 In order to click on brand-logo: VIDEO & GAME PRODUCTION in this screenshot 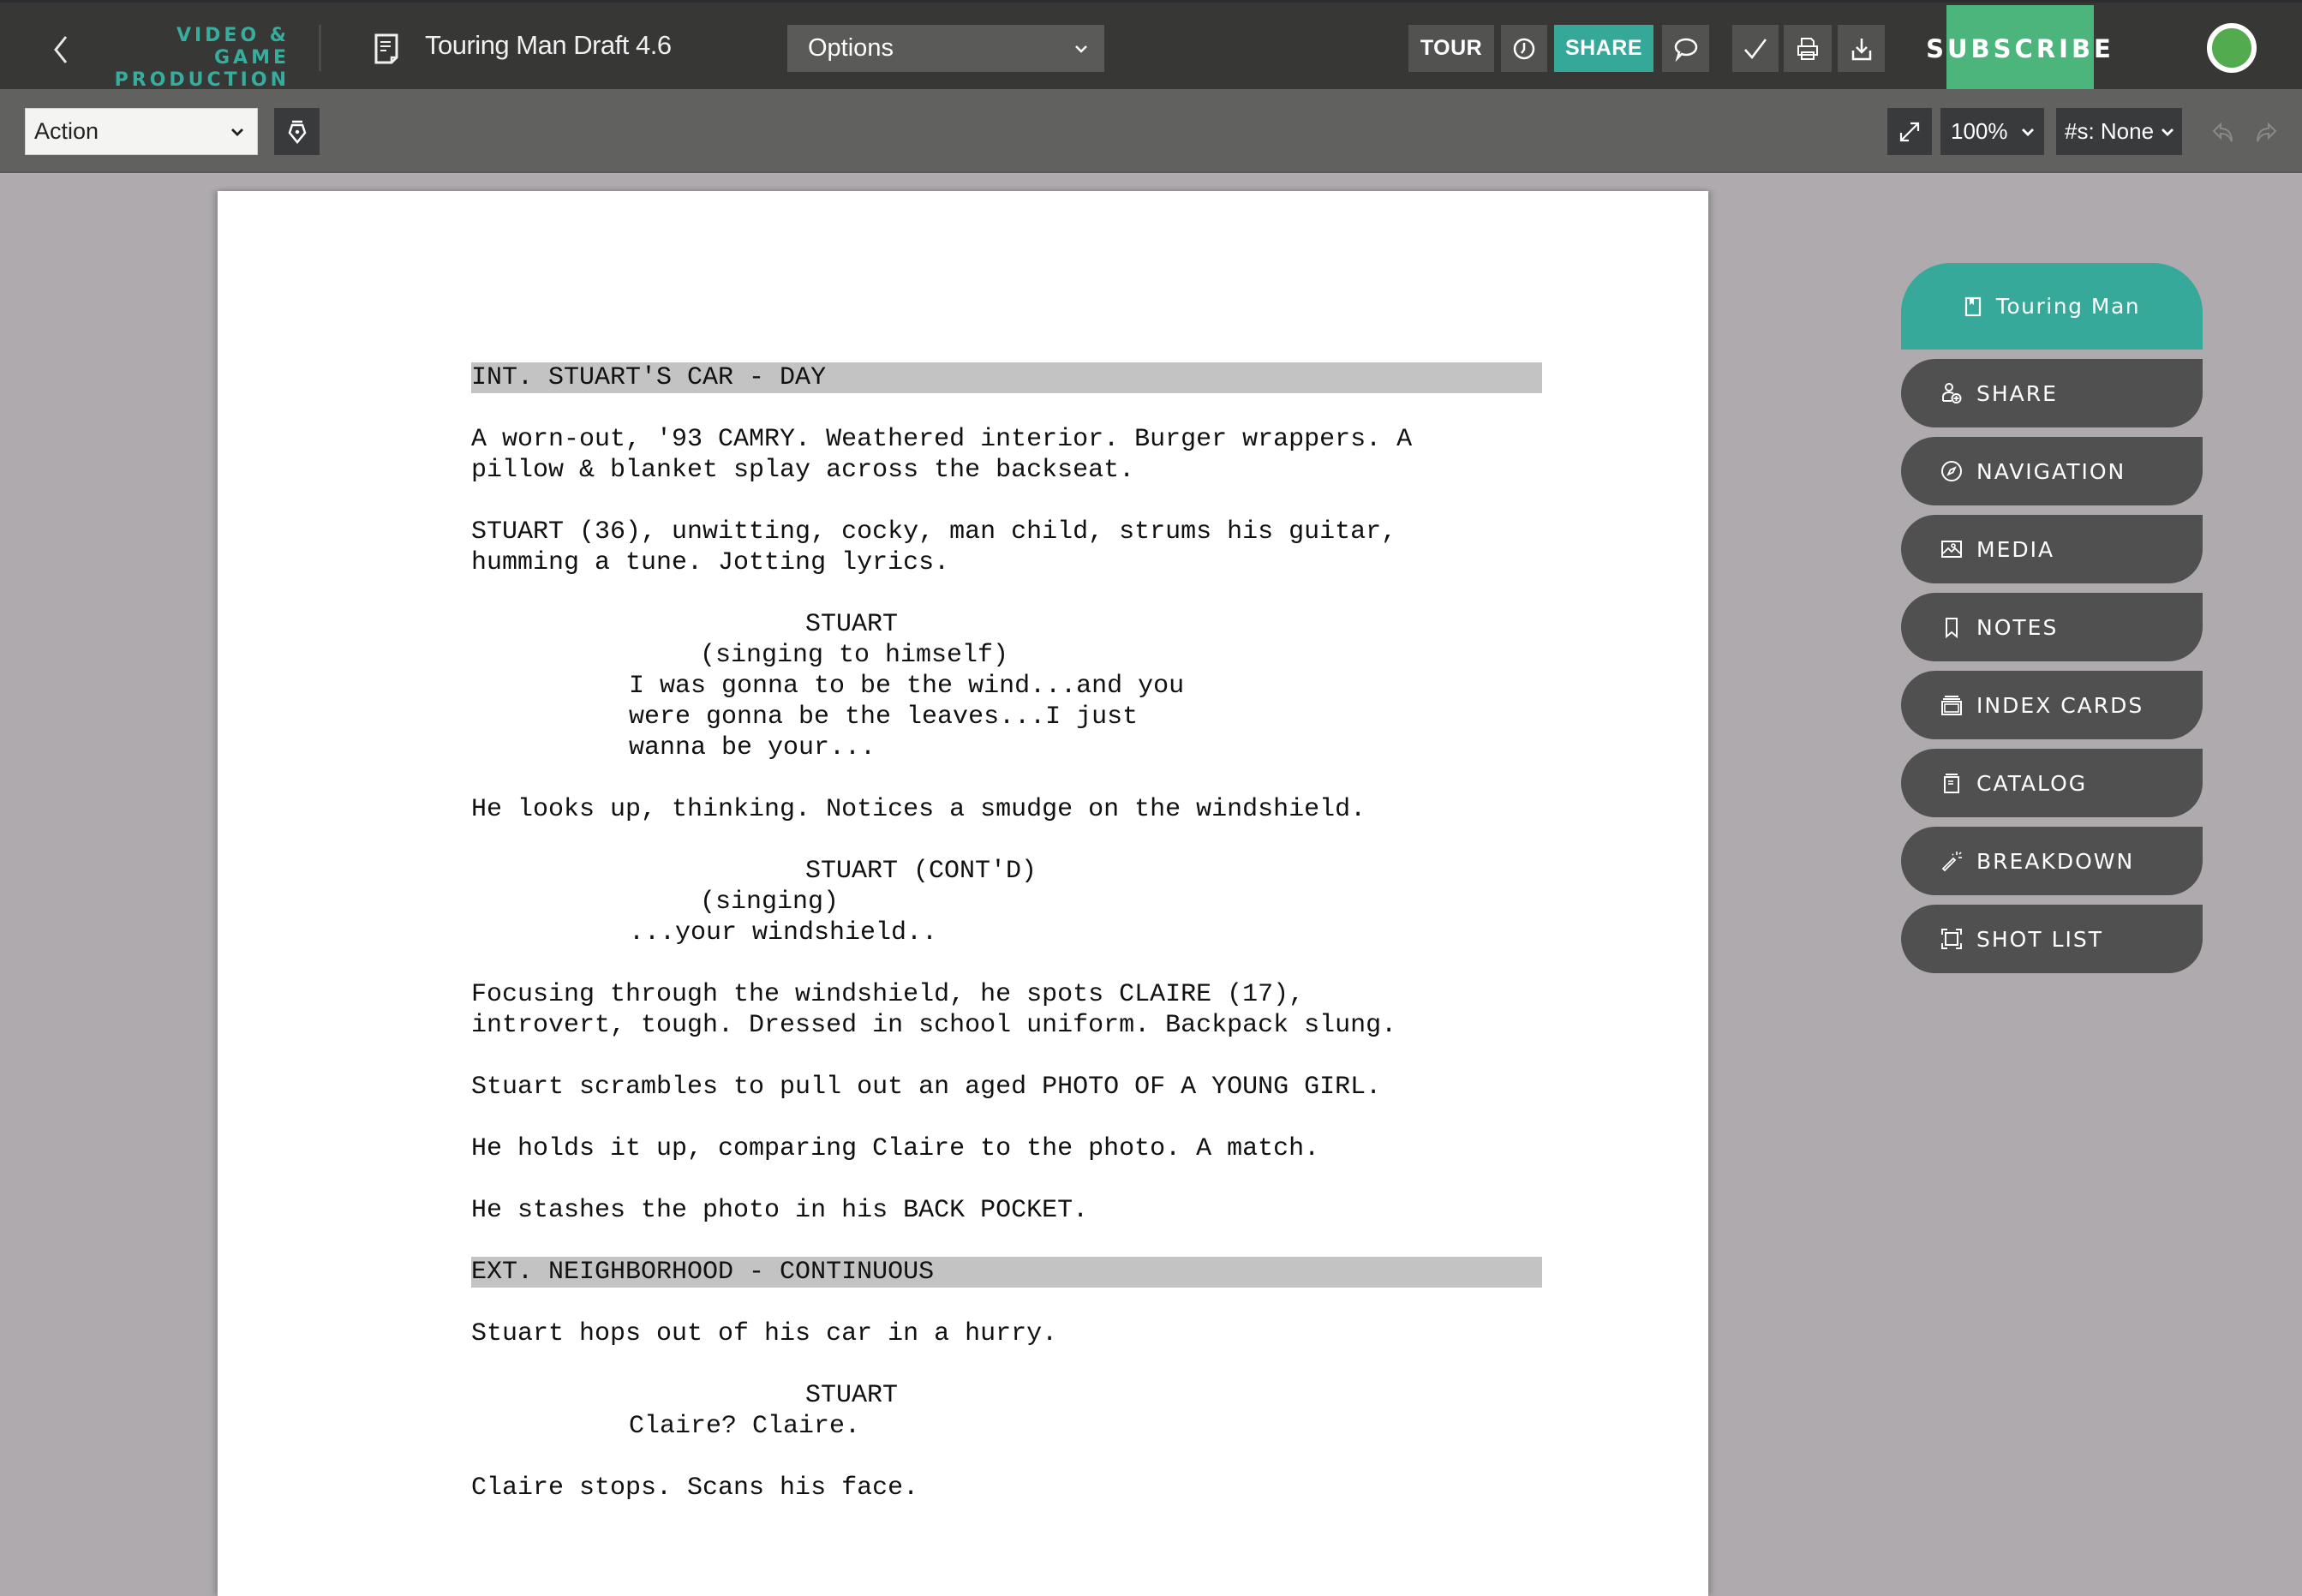, I will do `click(200, 59)`.